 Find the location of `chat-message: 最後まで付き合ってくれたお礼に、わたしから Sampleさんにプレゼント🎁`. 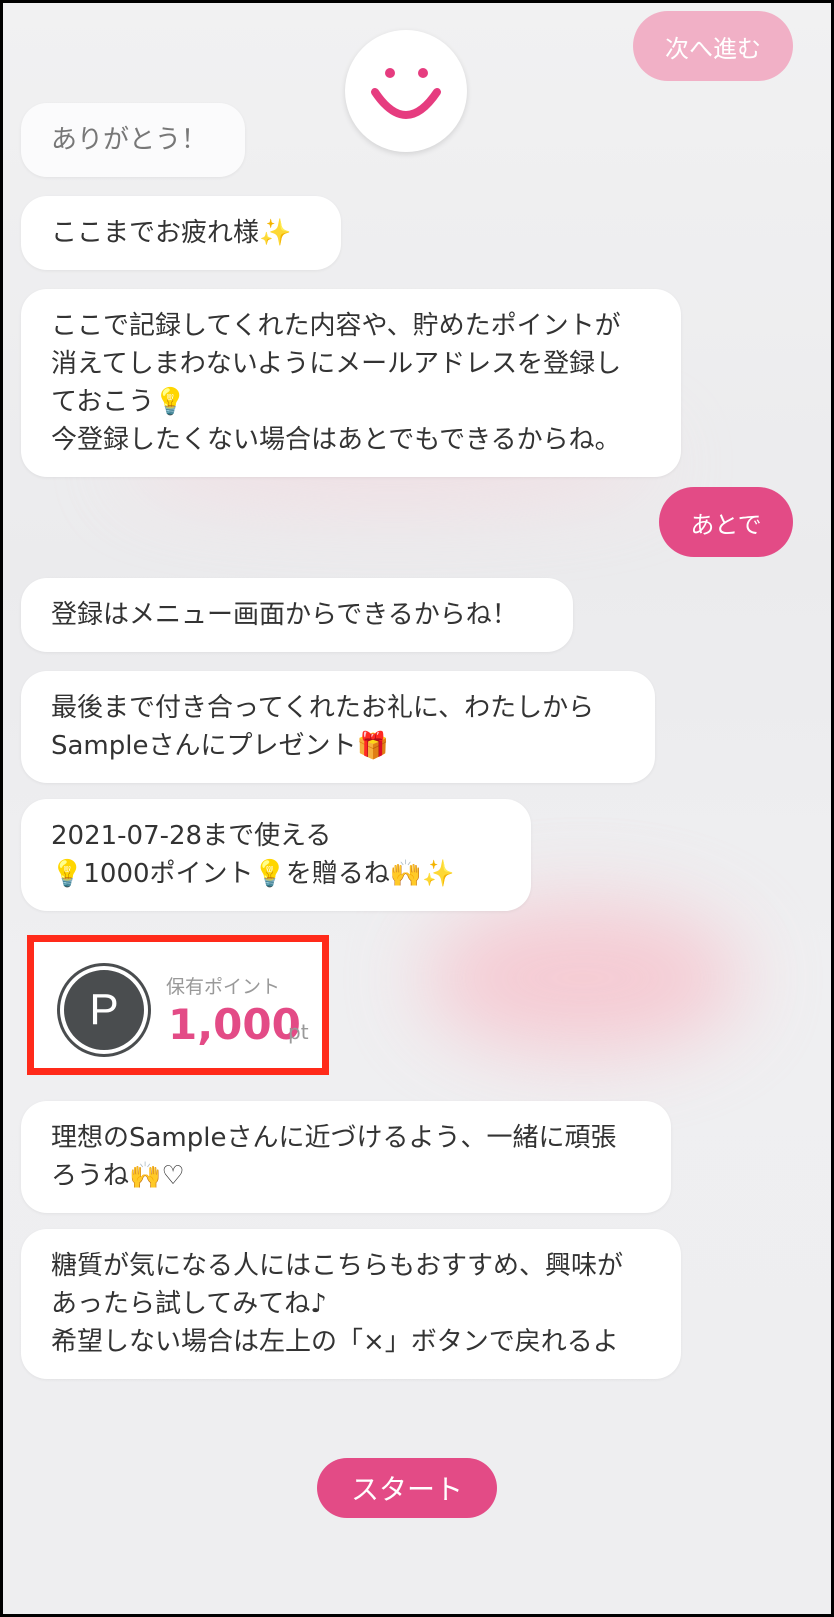

chat-message: 最後まで付き合ってくれたお礼に、わたしから Sampleさんにプレゼント🎁 is located at coordinates (338, 727).